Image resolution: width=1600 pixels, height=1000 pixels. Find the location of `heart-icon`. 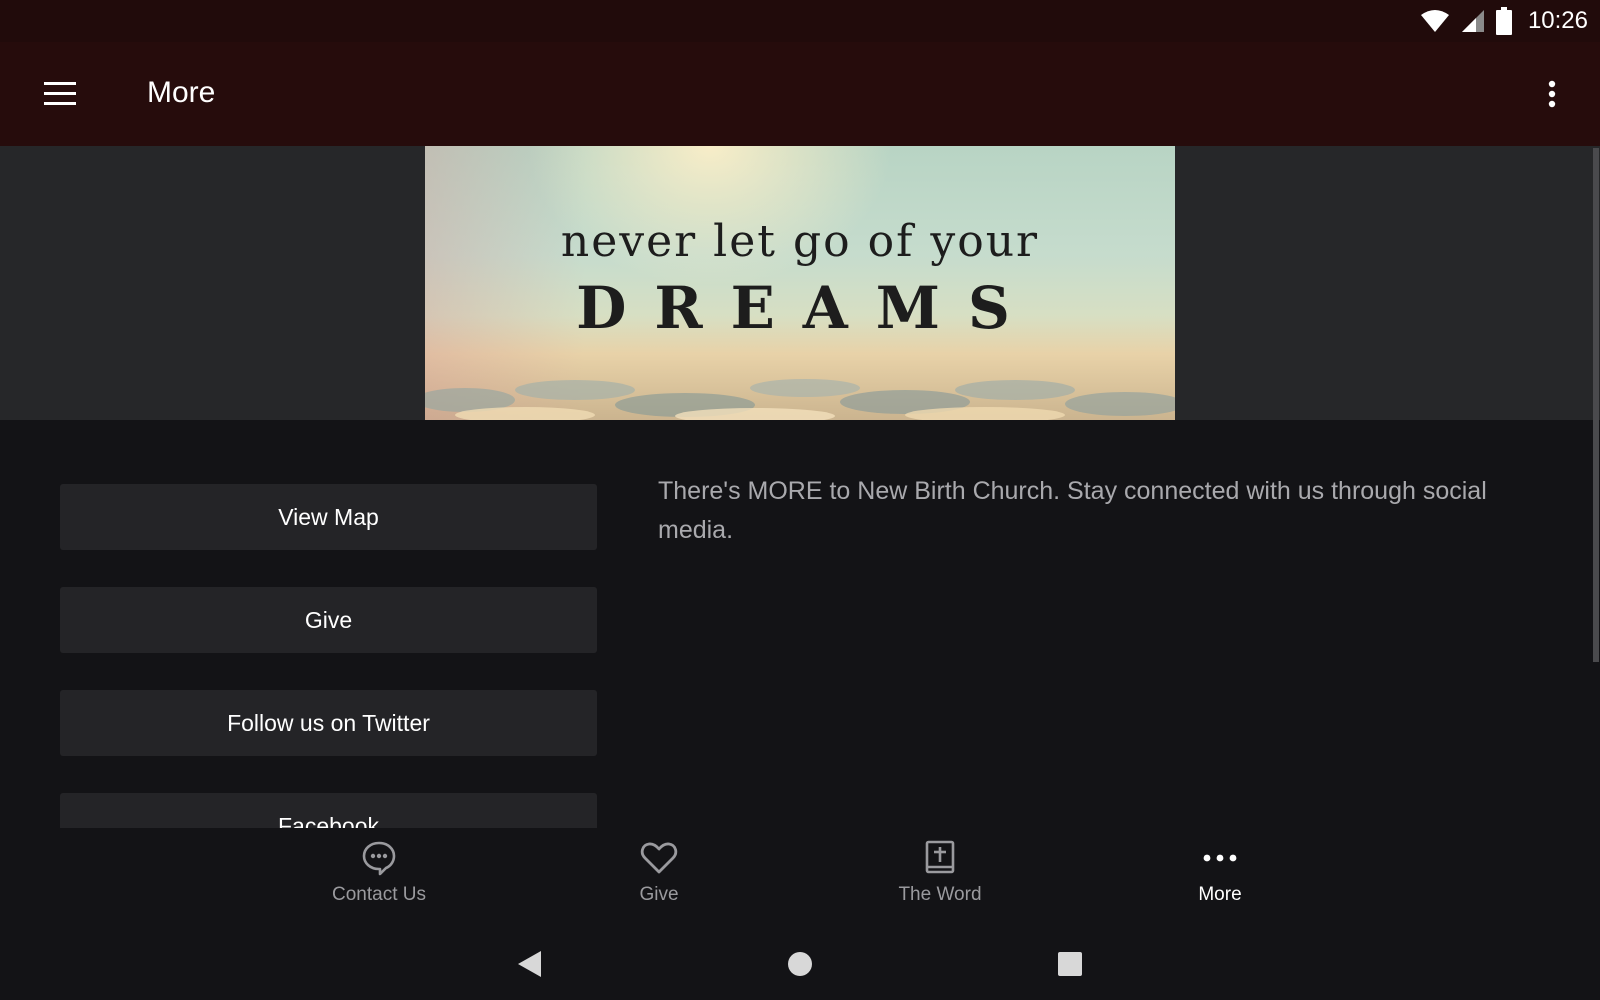

heart-icon is located at coordinates (659, 858).